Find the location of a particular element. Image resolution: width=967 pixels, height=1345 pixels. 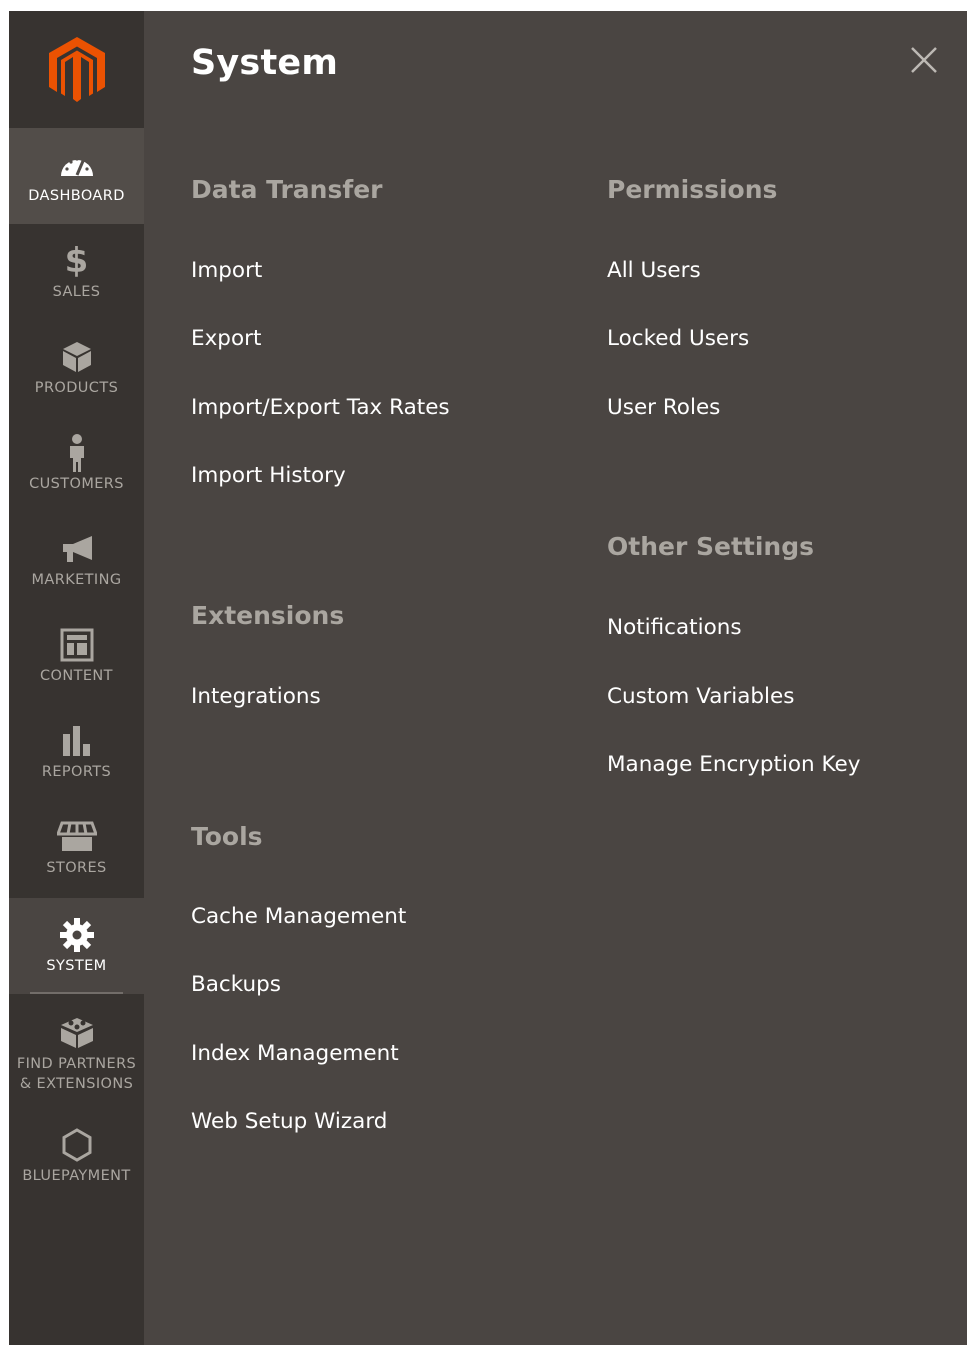

link-manage-encryption-key: Manage Encryption Key is located at coordinates (733, 764).